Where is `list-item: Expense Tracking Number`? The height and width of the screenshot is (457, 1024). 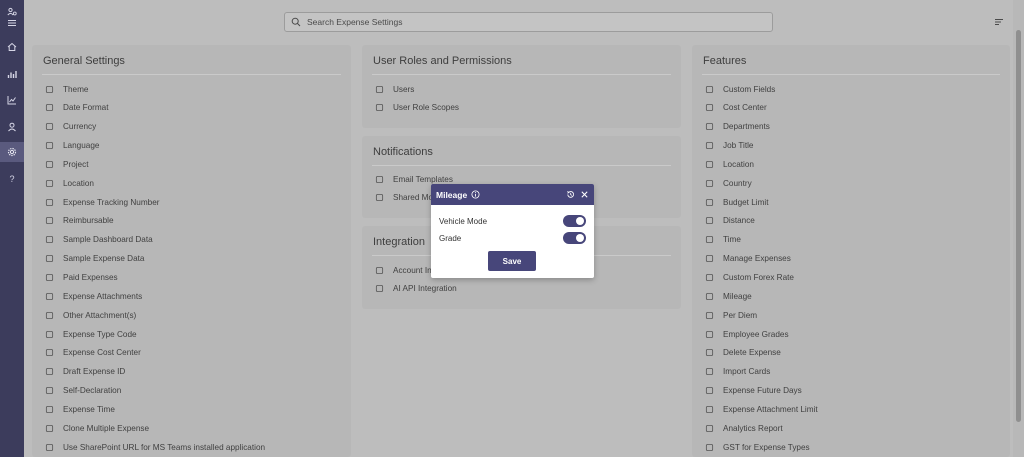 list-item: Expense Tracking Number is located at coordinates (101, 202).